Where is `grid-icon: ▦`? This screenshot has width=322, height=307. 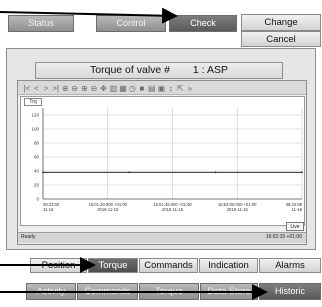 grid-icon: ▦ is located at coordinates (123, 89).